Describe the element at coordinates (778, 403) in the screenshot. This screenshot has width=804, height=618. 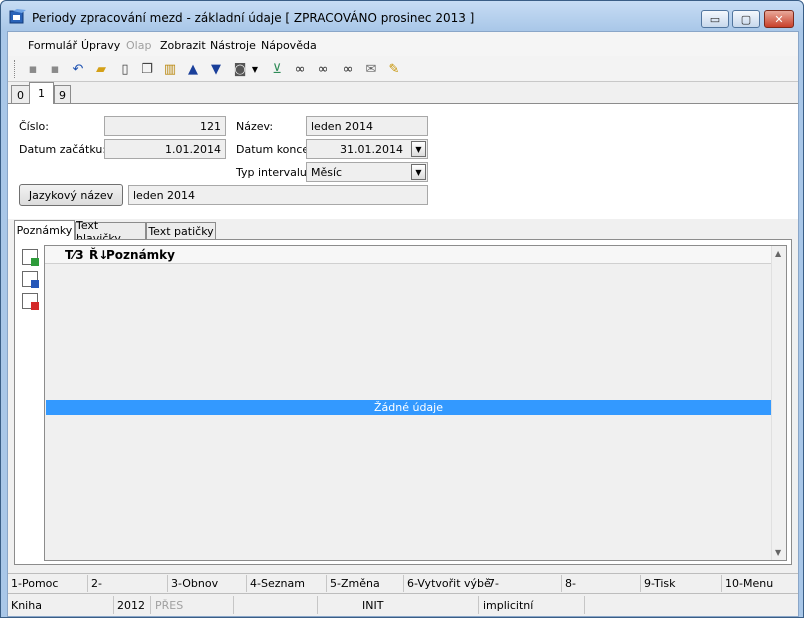
I see `vertical-scrollbar: ▲ ▼` at that location.